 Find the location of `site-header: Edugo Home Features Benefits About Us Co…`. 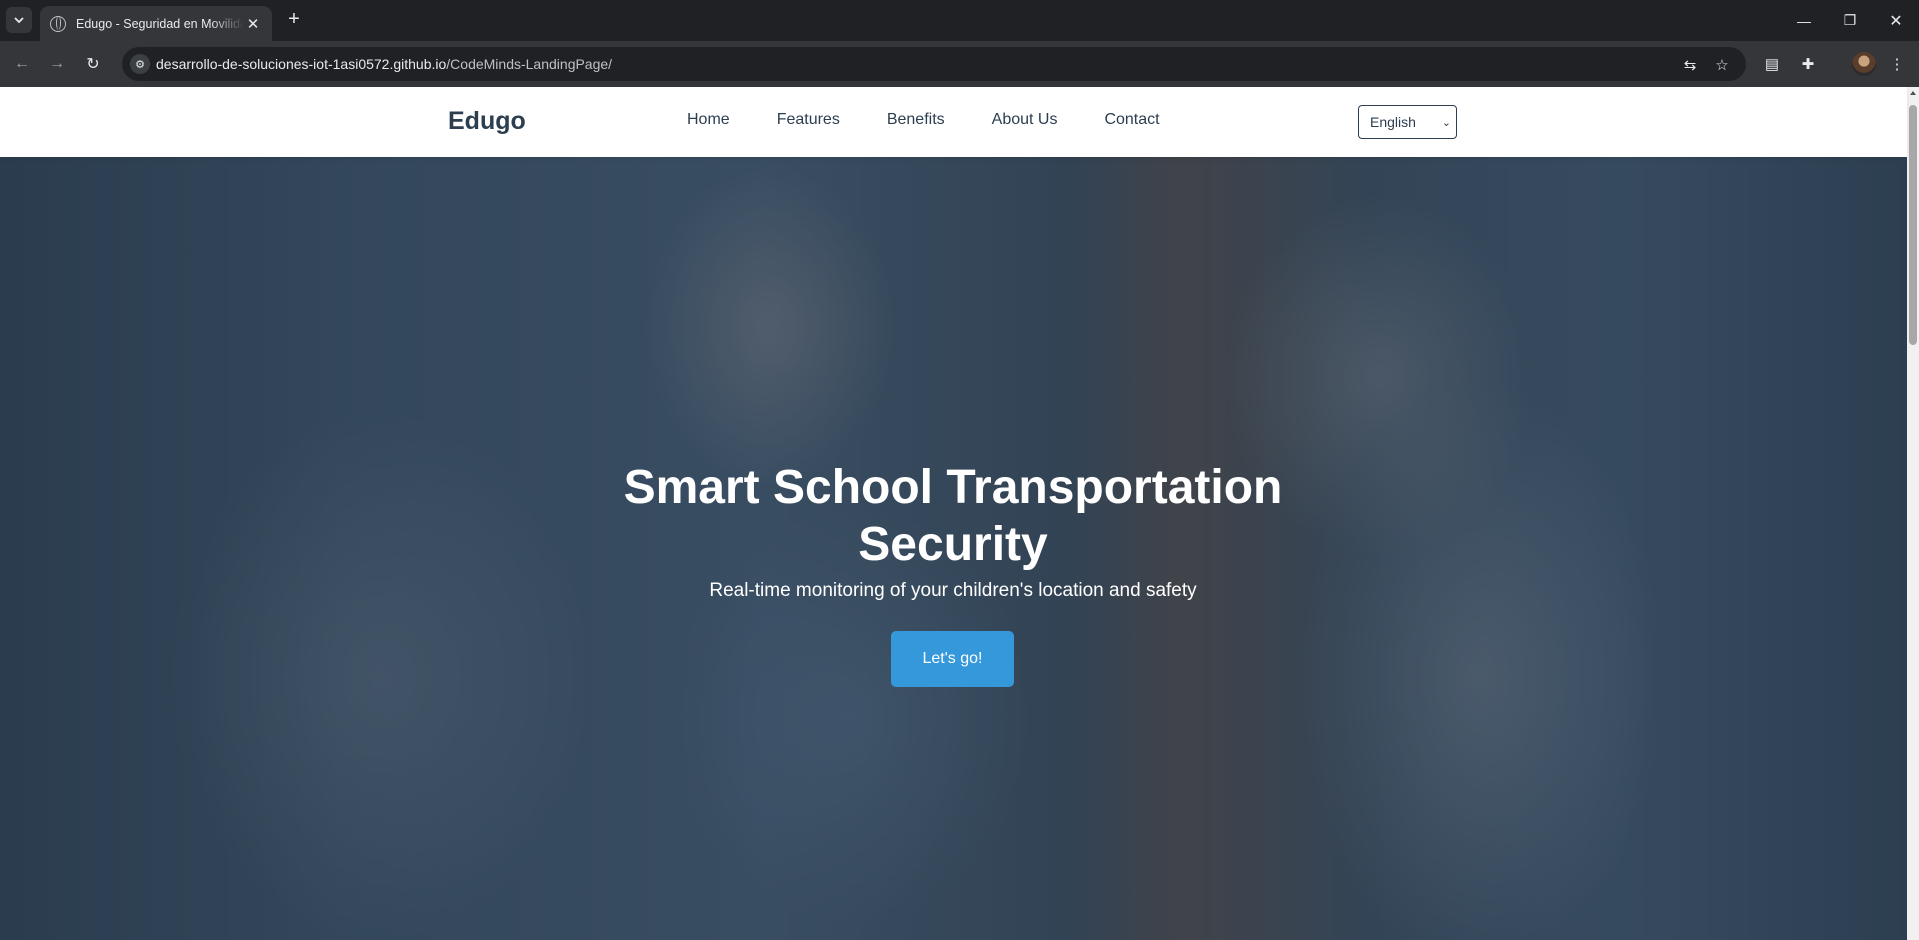

site-header: Edugo Home Features Benefits About Us Co… is located at coordinates (953, 122).